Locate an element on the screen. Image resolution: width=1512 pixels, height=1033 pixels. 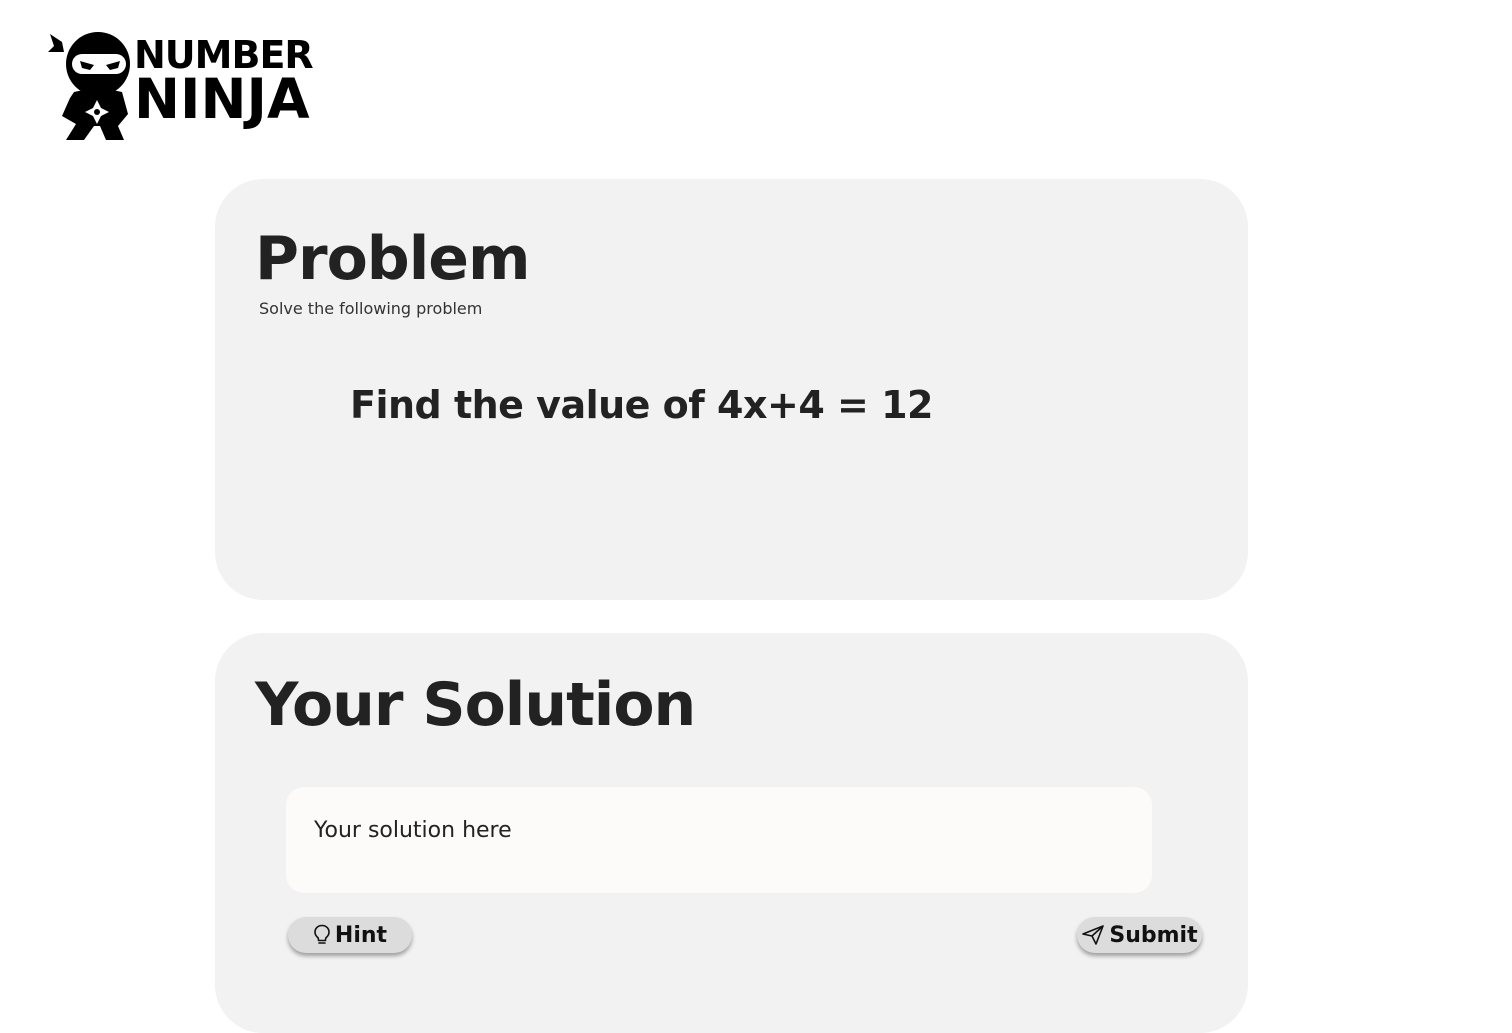
hint-label: Hint is located at coordinates (361, 935).